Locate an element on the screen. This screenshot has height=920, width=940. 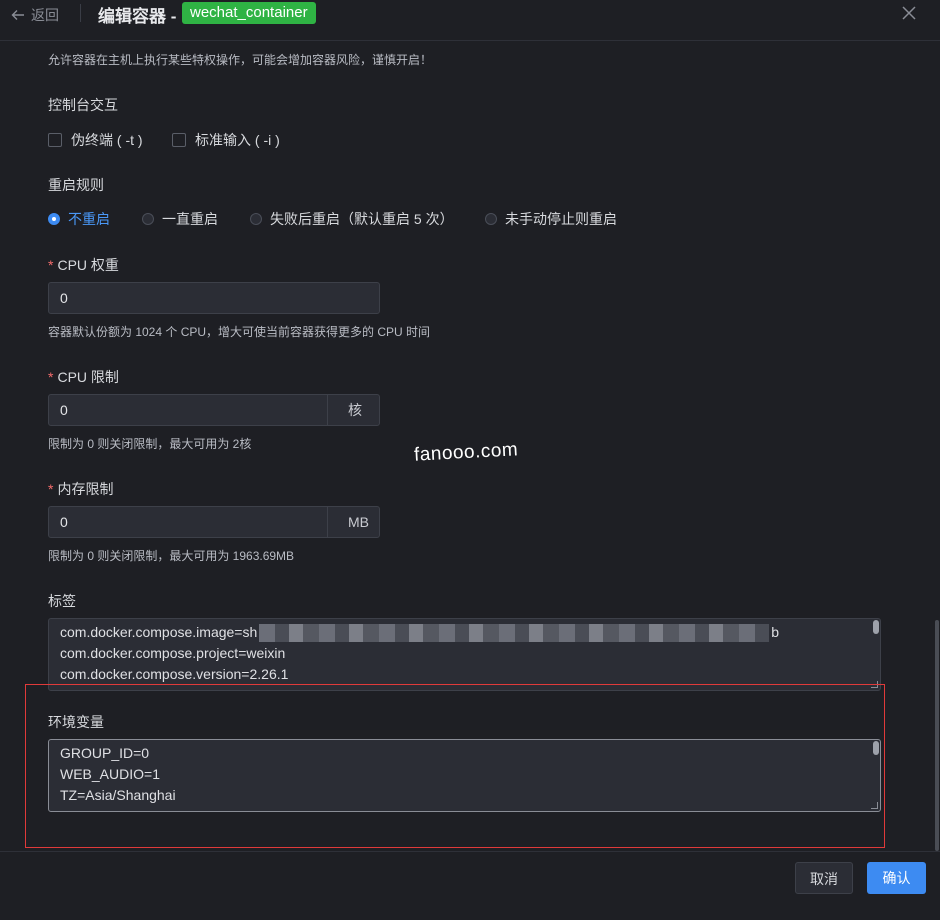
page-scrollbar is located at coordinates (937, 735).